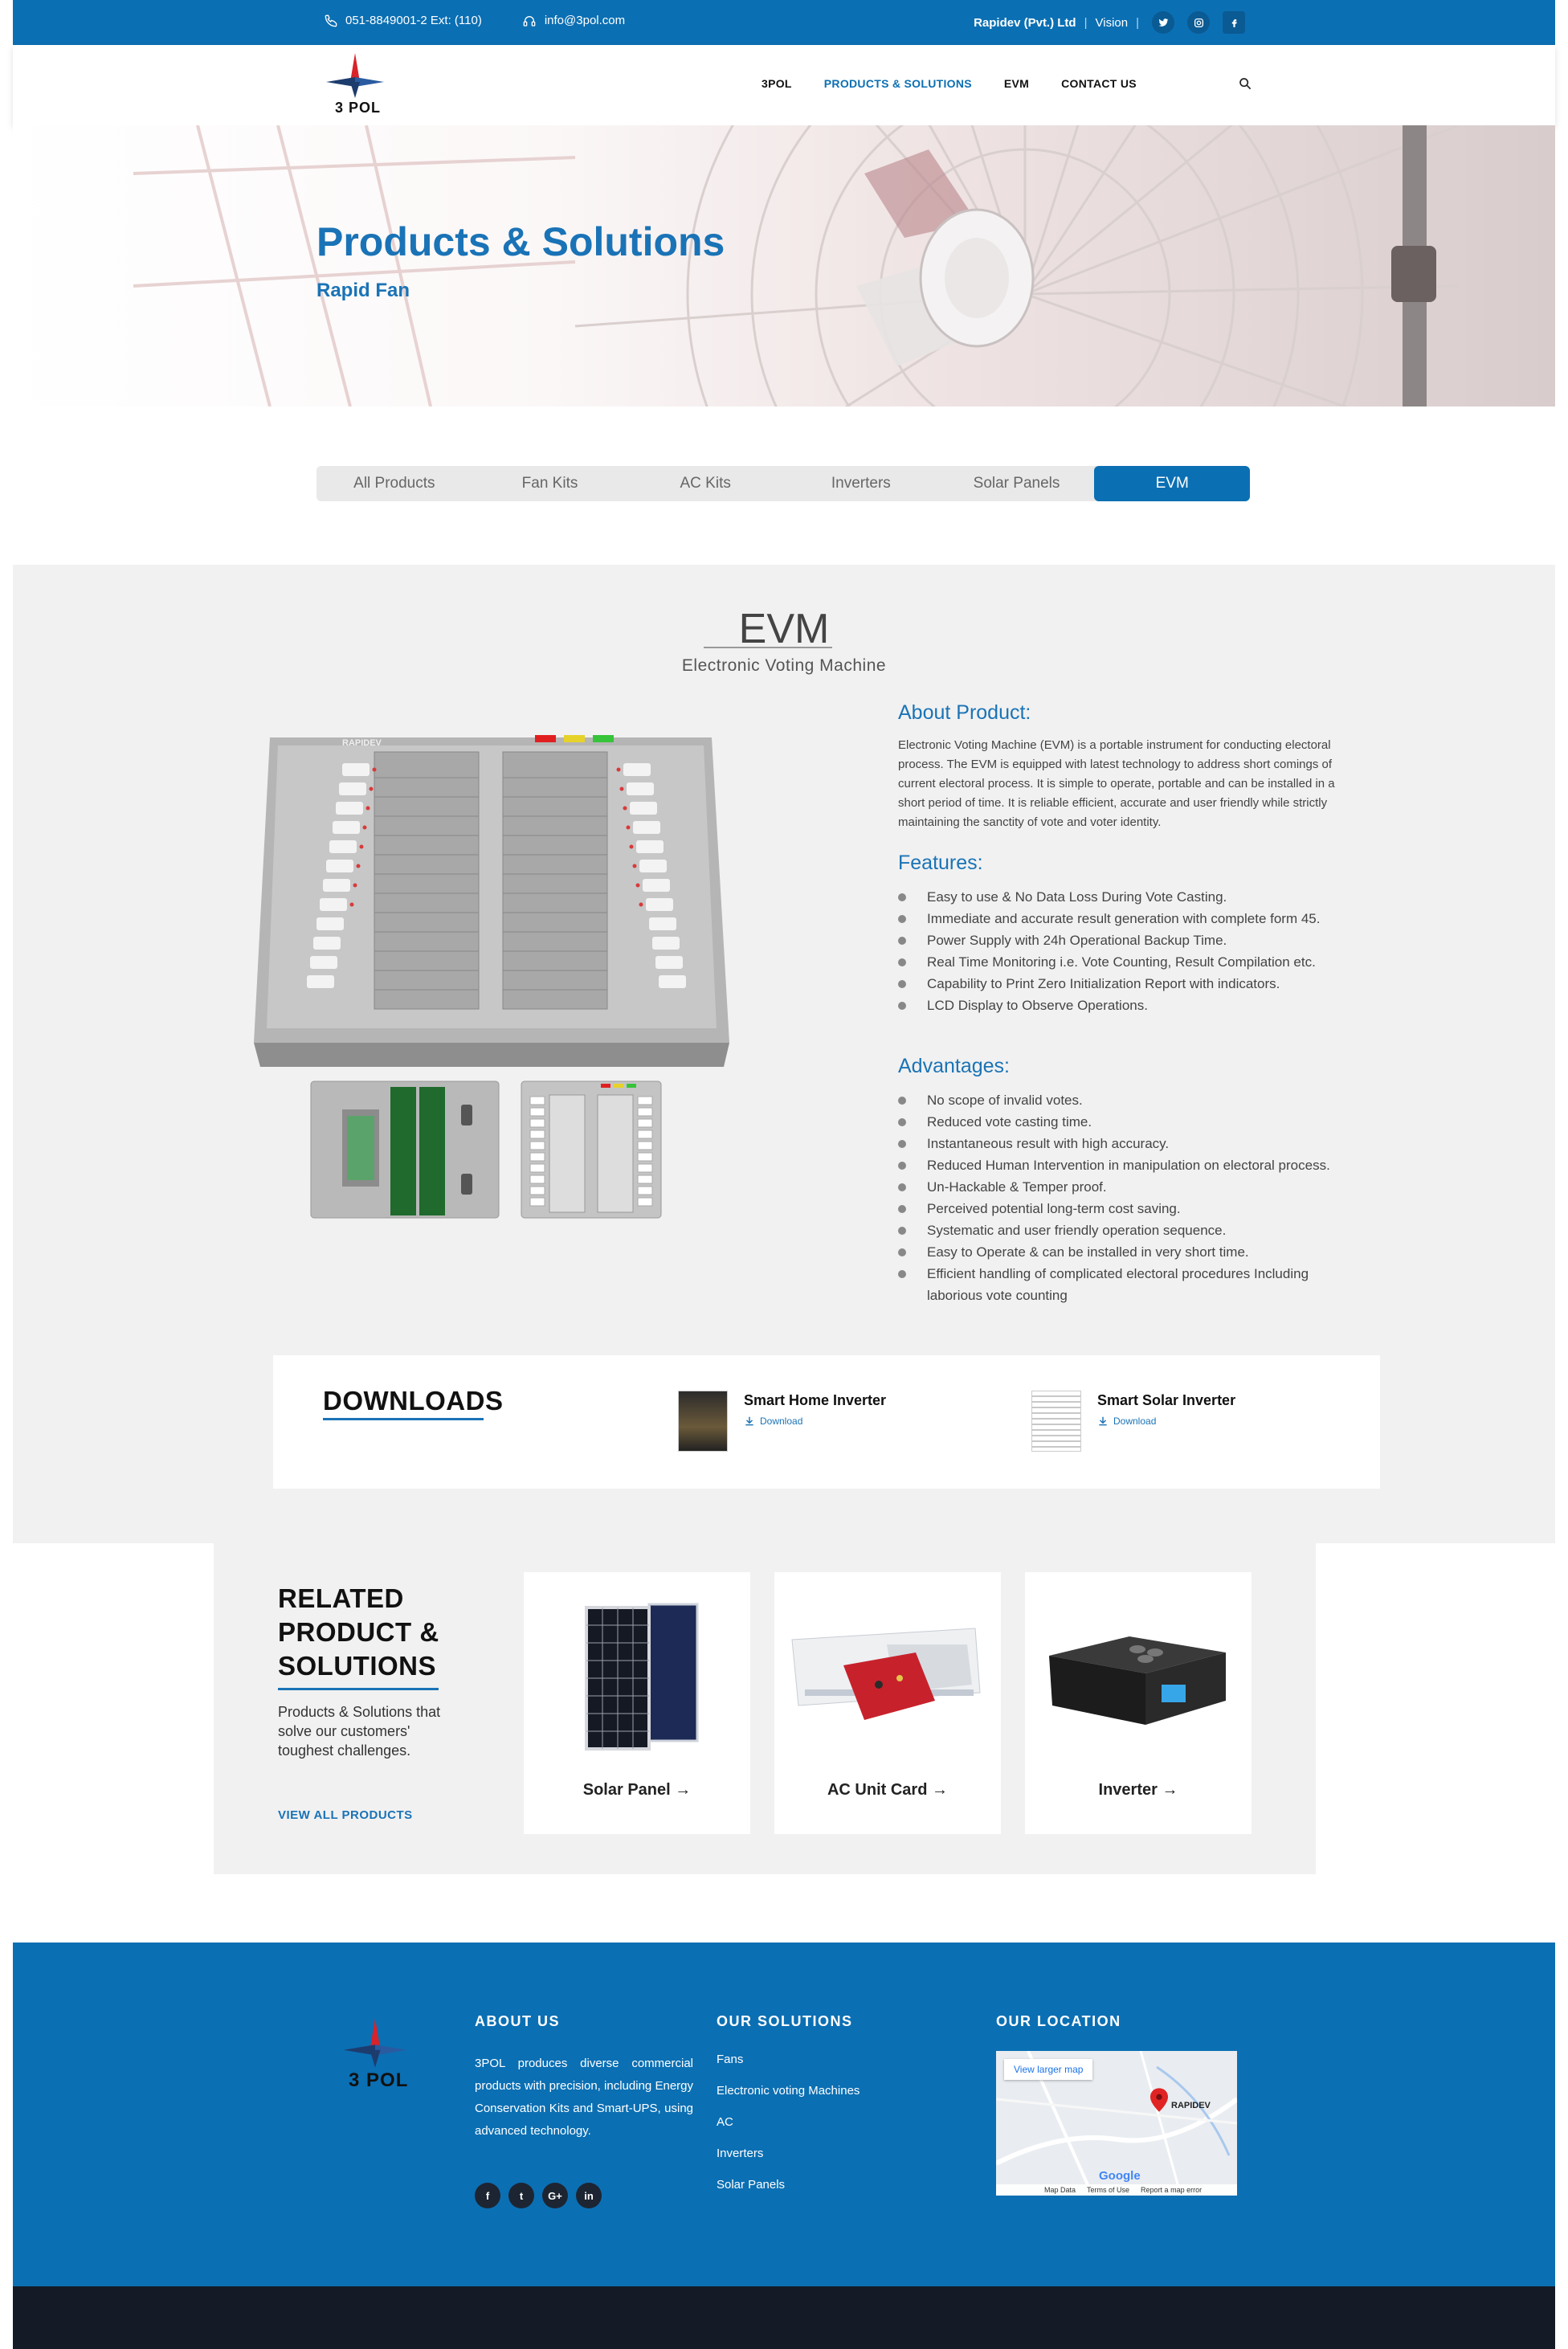  What do you see at coordinates (375, 2055) in the screenshot?
I see `footer-logo: 3 POL` at bounding box center [375, 2055].